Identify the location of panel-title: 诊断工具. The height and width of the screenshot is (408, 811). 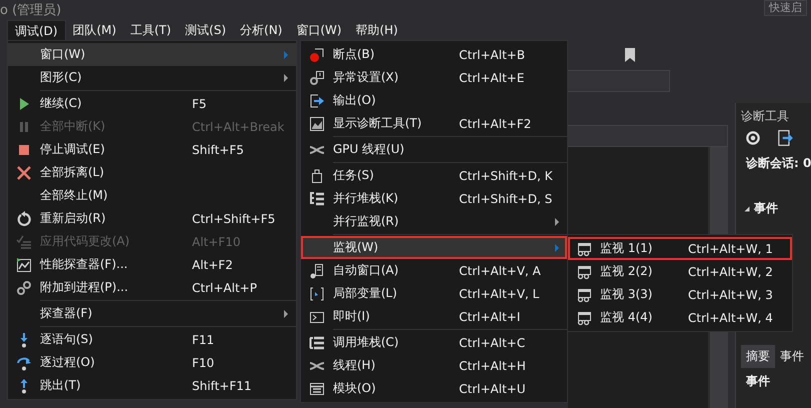
(765, 116).